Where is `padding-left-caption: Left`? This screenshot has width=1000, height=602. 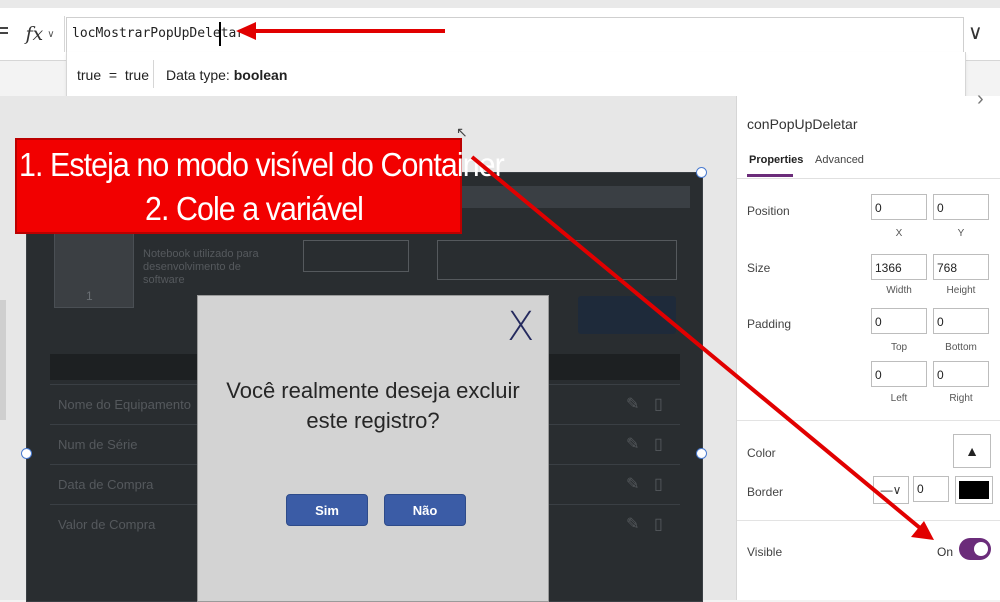 padding-left-caption: Left is located at coordinates (899, 398).